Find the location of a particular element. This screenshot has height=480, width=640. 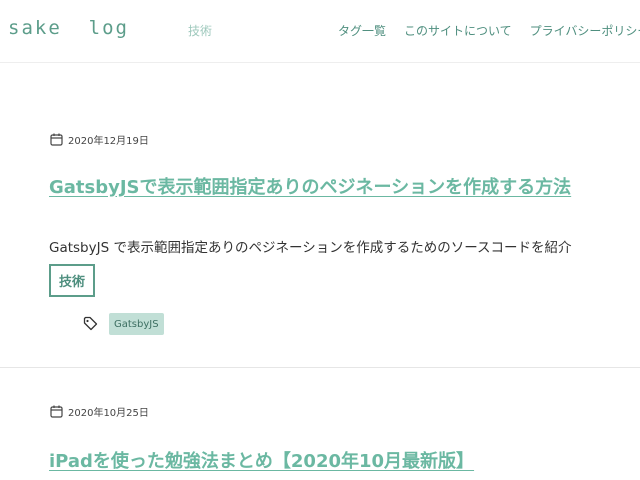

site-header: sake log 技術 タグ一覧 このサイトについて プライバシーポリシー is located at coordinates (320, 31).